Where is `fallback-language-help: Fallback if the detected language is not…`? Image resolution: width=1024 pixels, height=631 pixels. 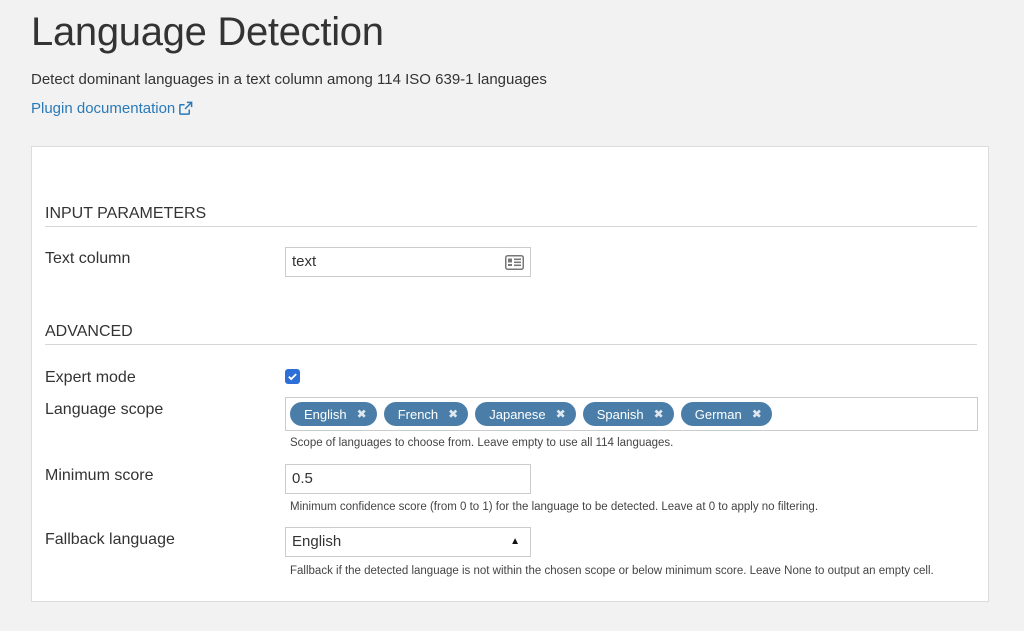
fallback-language-help: Fallback if the detected language is not… is located at coordinates (612, 571).